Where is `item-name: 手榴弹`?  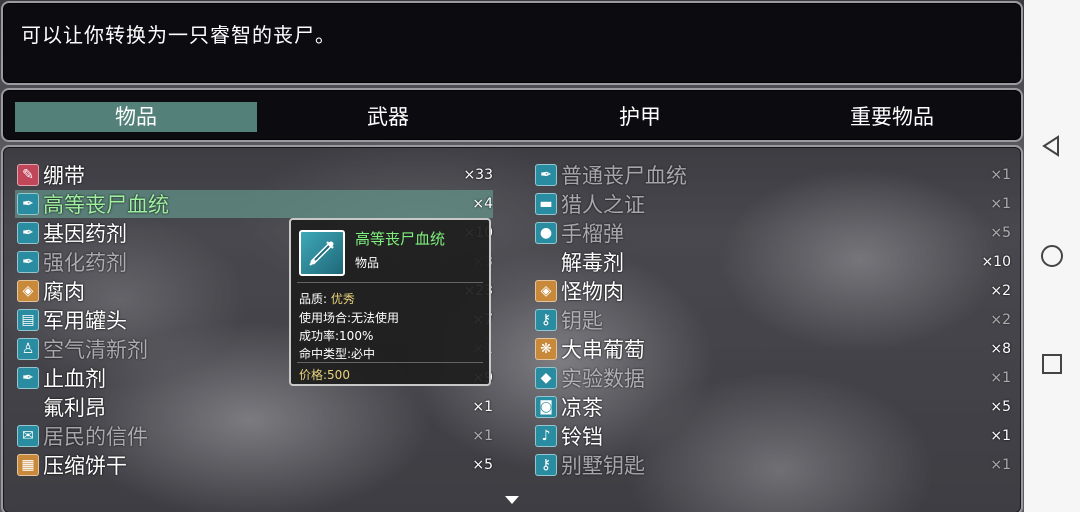
item-name: 手榴弹 is located at coordinates (592, 234).